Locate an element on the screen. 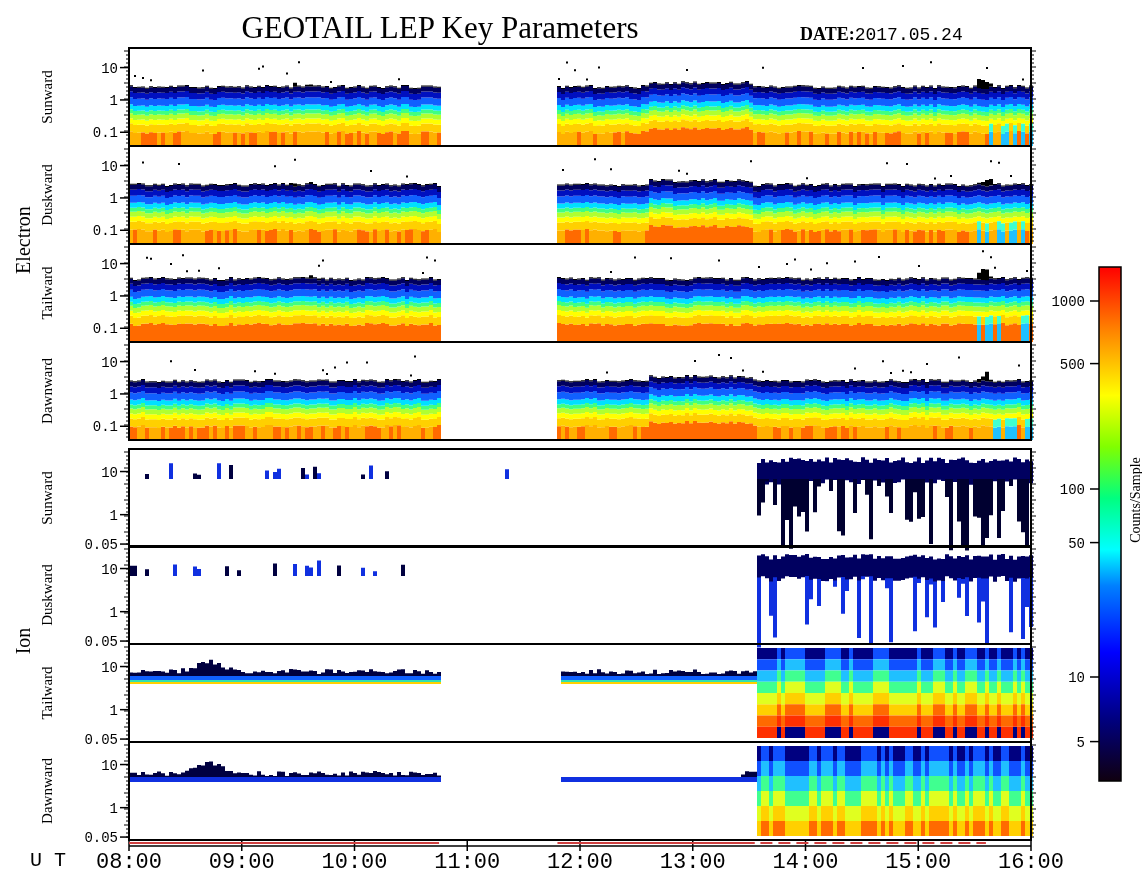 This screenshot has height=880, width=1142. colorbar-tick-label: 100 is located at coordinates (1072, 490).